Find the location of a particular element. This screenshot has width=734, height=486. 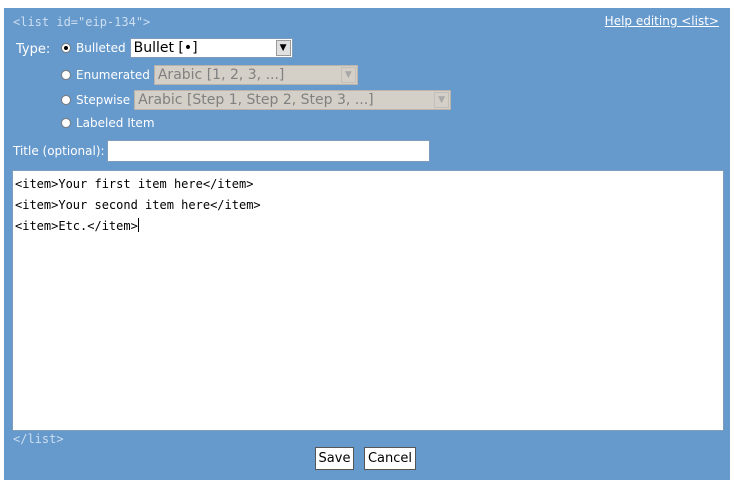

type-option-enumerated: Enumerated Arabic [1, 2, 3, ...] ▼ is located at coordinates (209, 75).